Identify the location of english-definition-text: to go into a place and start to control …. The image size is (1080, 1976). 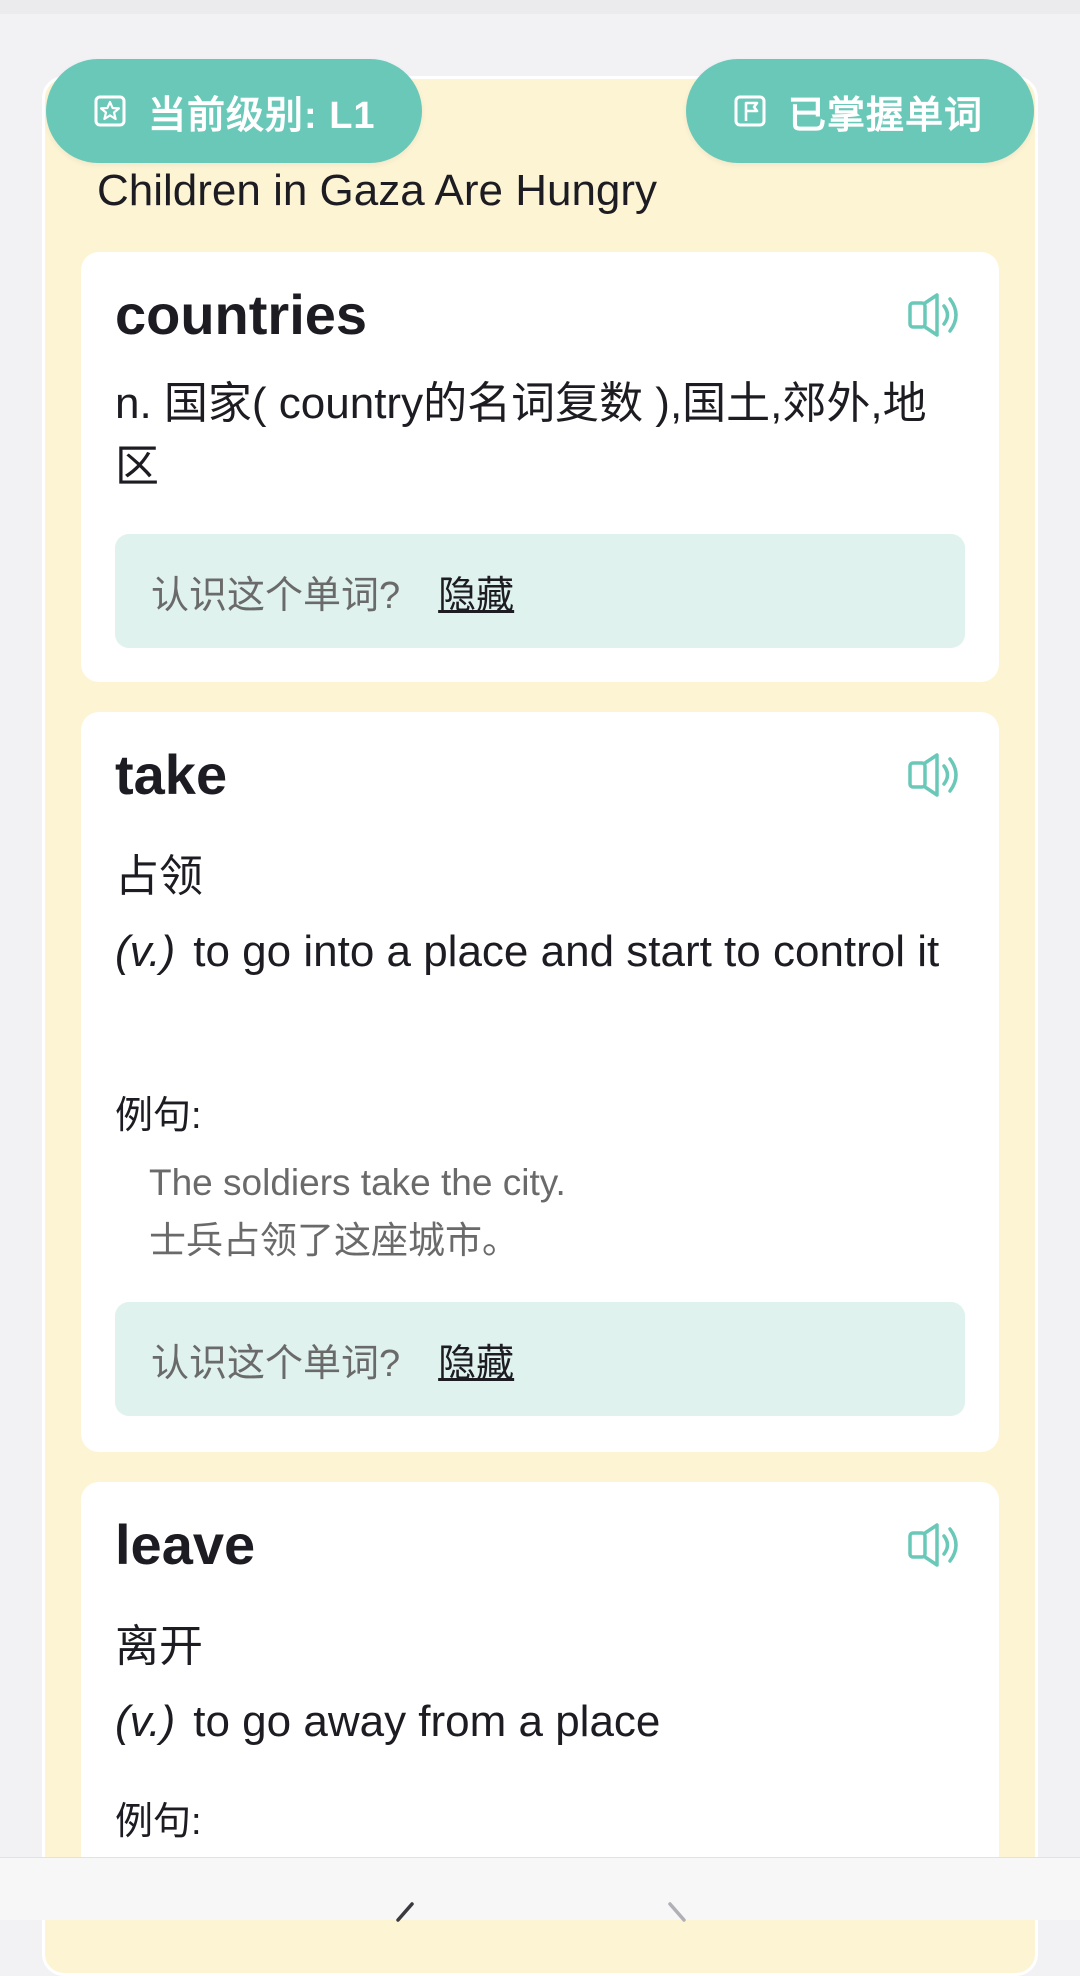
(566, 951).